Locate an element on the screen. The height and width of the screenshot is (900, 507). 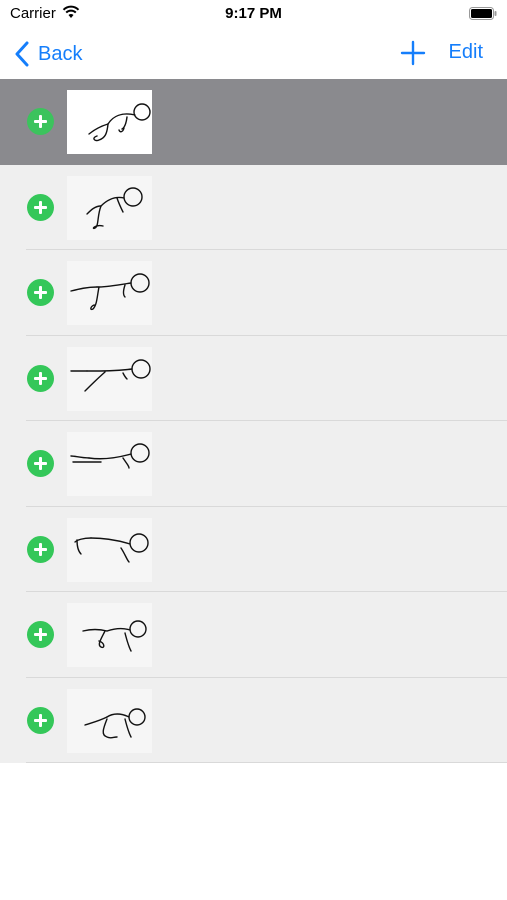
battery-icon is located at coordinates (483, 13).